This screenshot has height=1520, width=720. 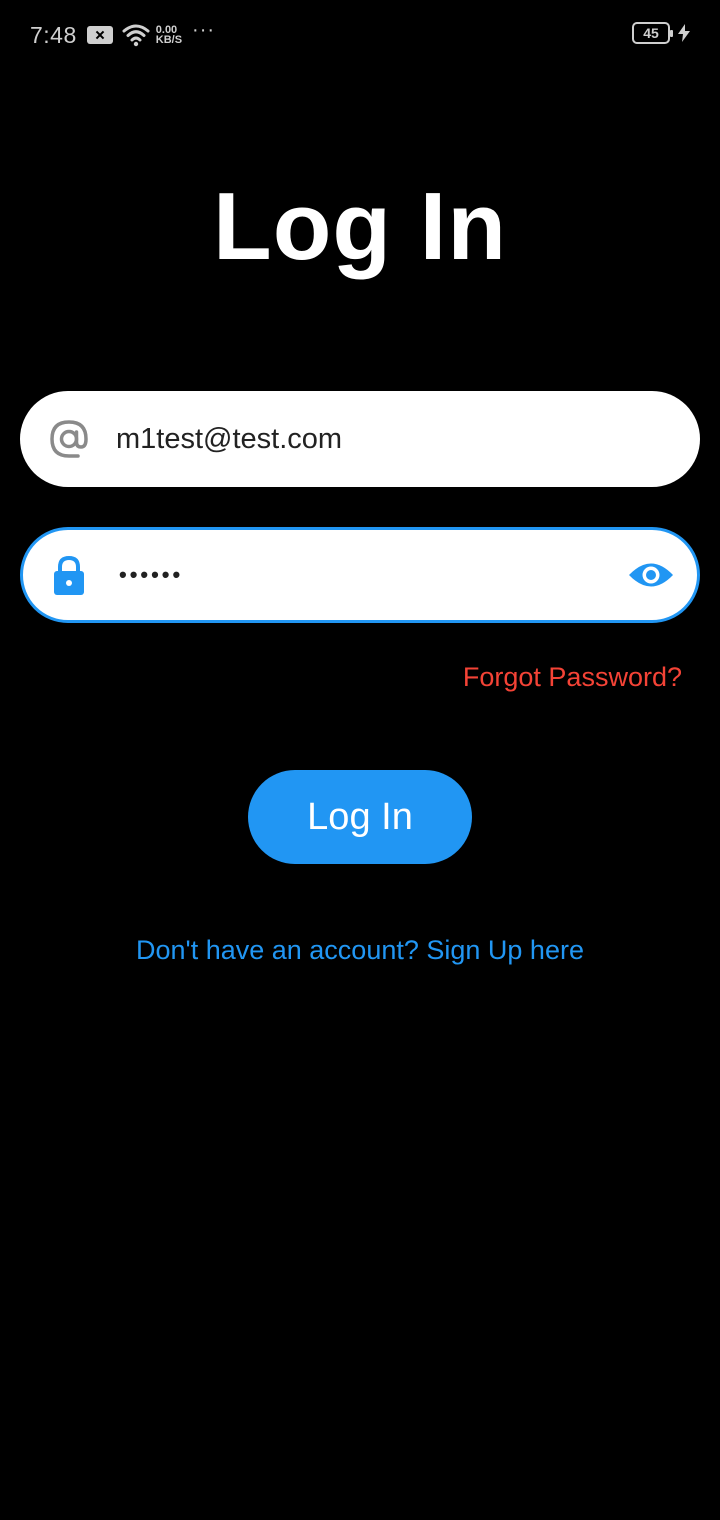 I want to click on status-bar: 7:48 0.00 KB/S ··· 45, so click(x=360, y=35).